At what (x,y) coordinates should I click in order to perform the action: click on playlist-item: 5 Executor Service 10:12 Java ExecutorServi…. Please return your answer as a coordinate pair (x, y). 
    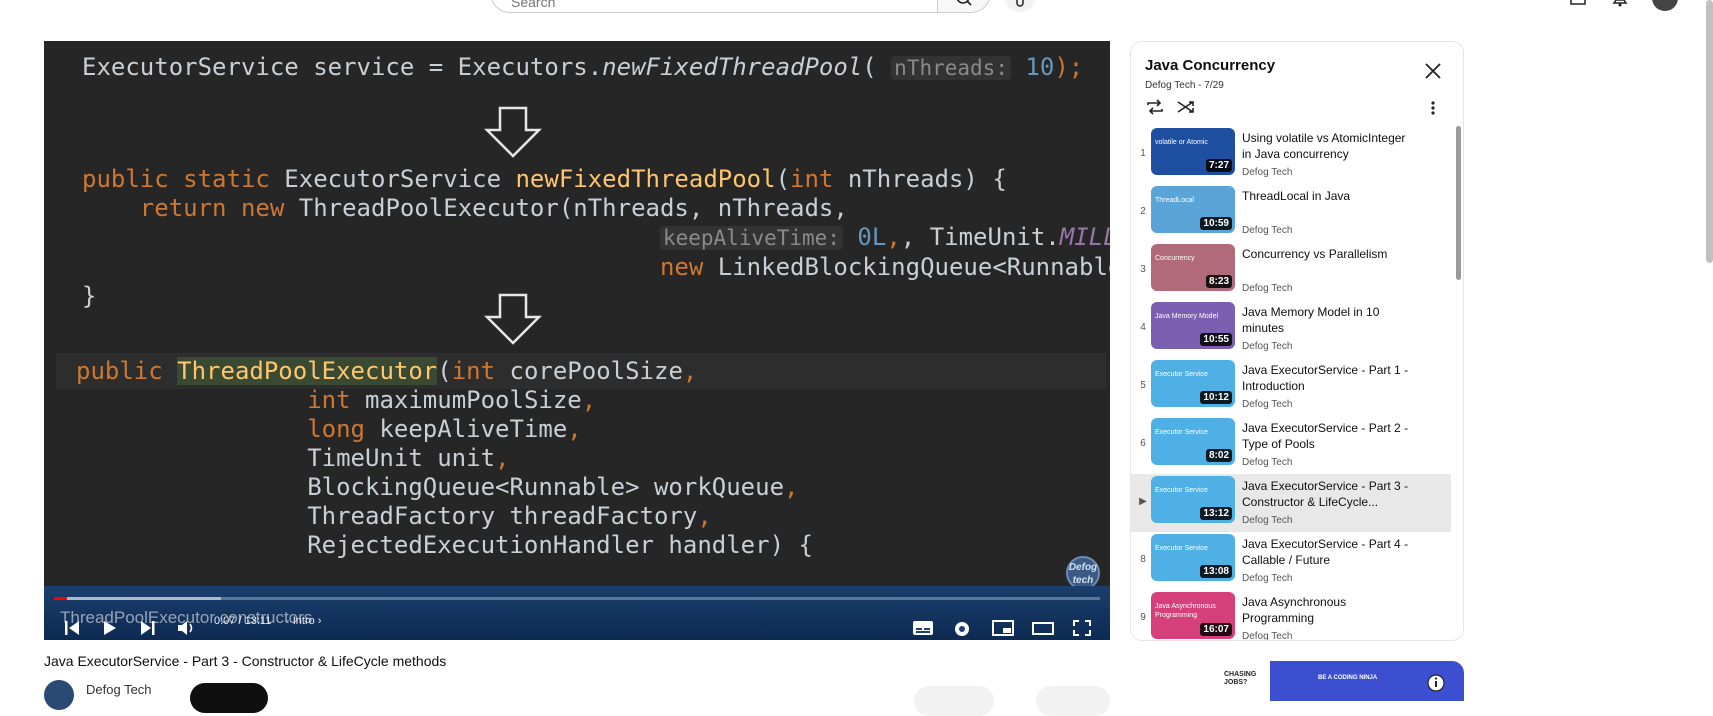
    Looking at the image, I should click on (1291, 387).